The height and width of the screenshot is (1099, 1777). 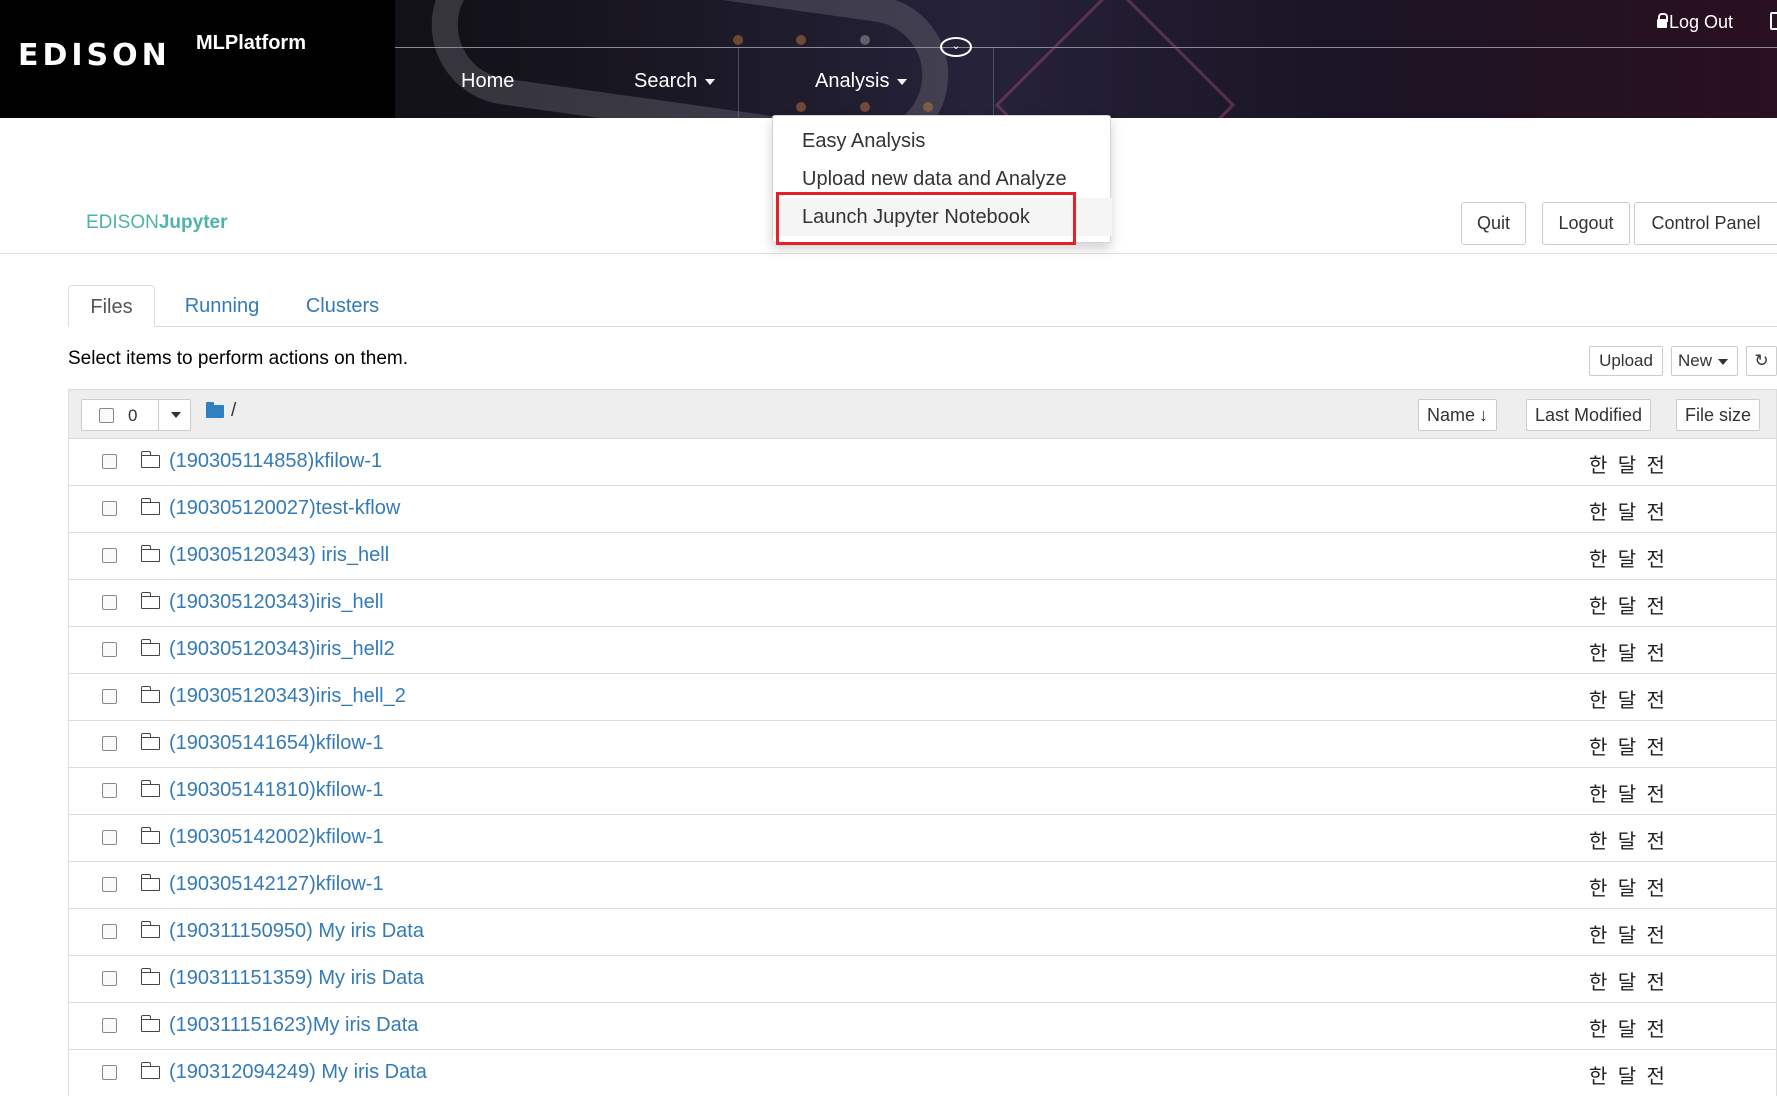 I want to click on quit-button: Quit, so click(x=1493, y=223).